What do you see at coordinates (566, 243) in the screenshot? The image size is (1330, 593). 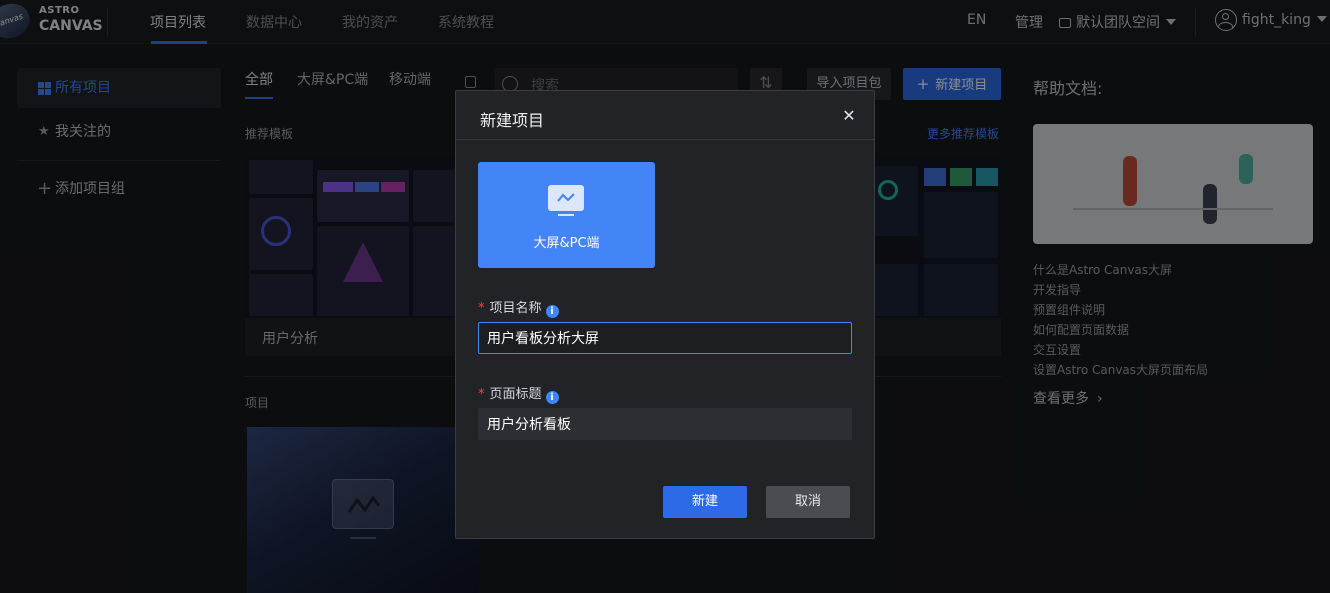 I see `project-type-label: 大屏&PC端` at bounding box center [566, 243].